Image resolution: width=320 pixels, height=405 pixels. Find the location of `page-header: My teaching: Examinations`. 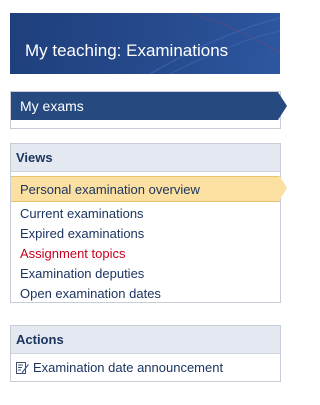

page-header: My teaching: Examinations is located at coordinates (145, 43).